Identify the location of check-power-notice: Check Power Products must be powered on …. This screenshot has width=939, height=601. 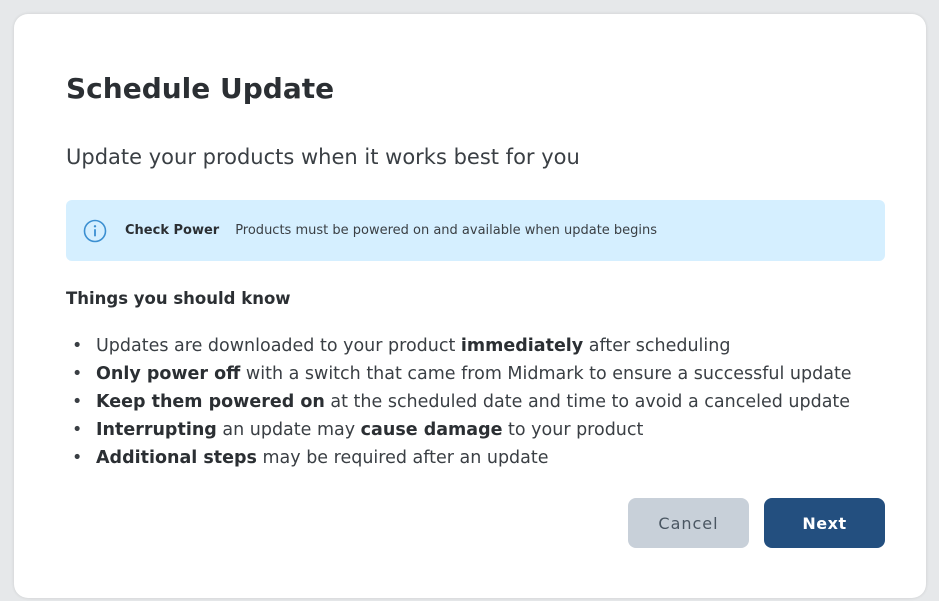
(475, 230).